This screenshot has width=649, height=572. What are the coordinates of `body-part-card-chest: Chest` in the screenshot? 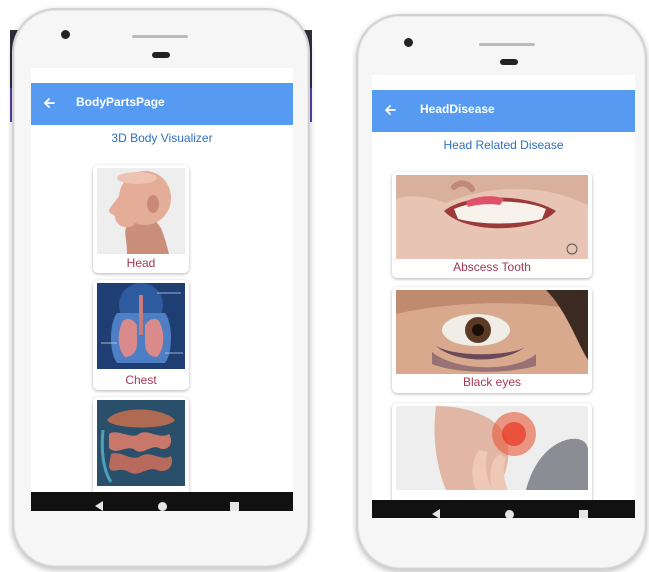 It's located at (141, 335).